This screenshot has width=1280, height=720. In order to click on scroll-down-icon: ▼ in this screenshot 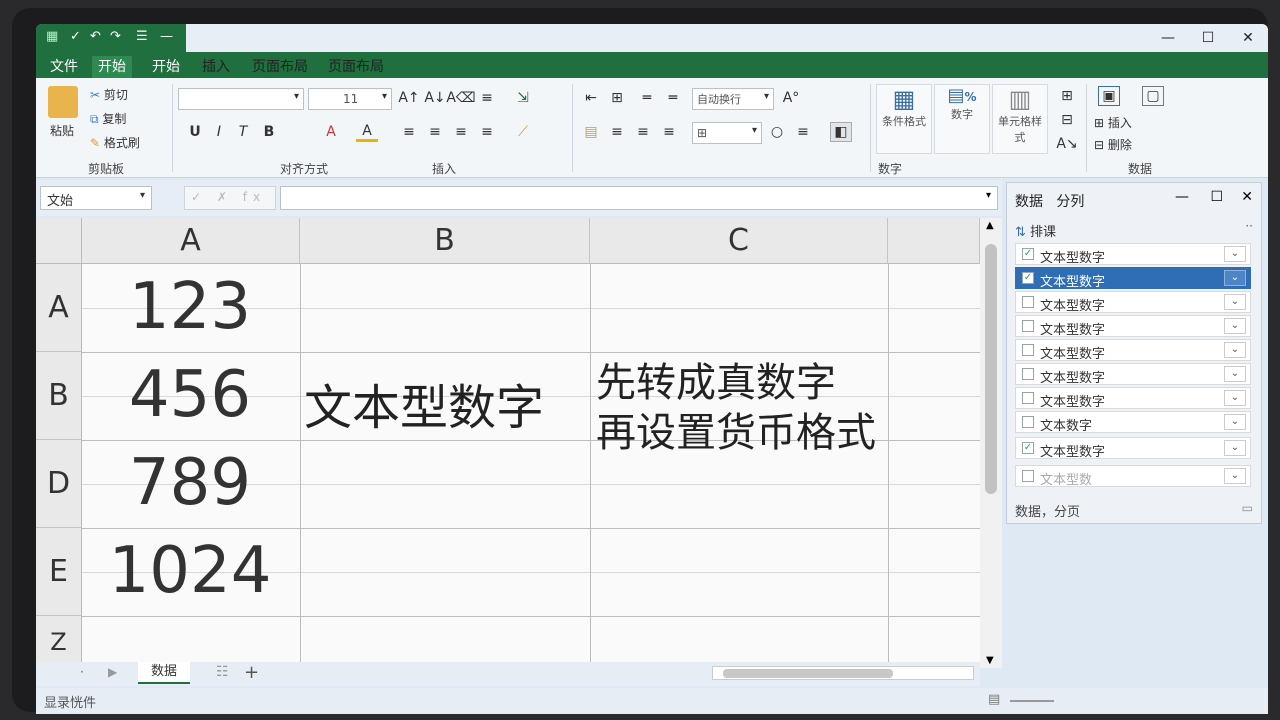, I will do `click(990, 660)`.